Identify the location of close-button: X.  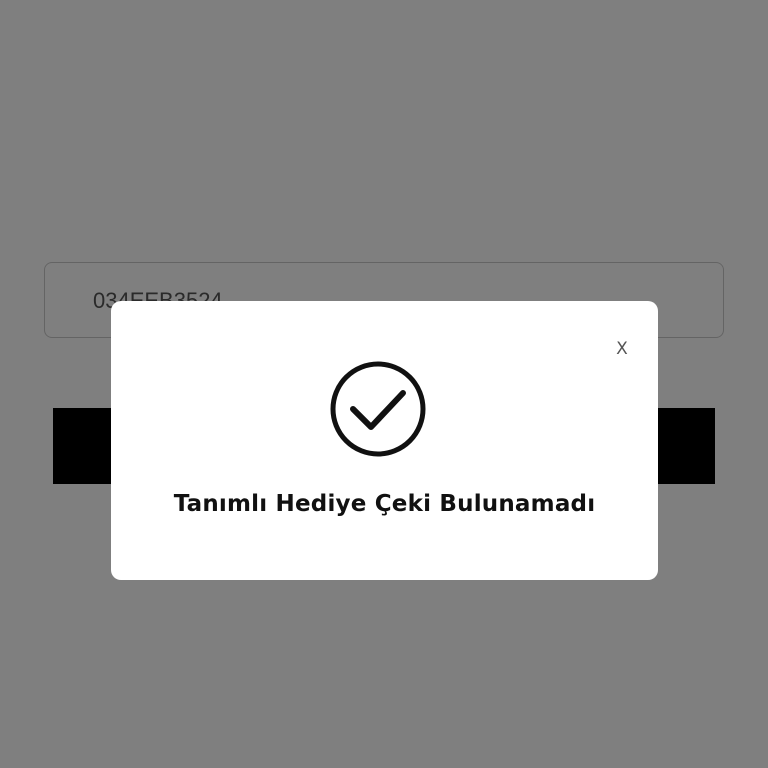
(622, 349).